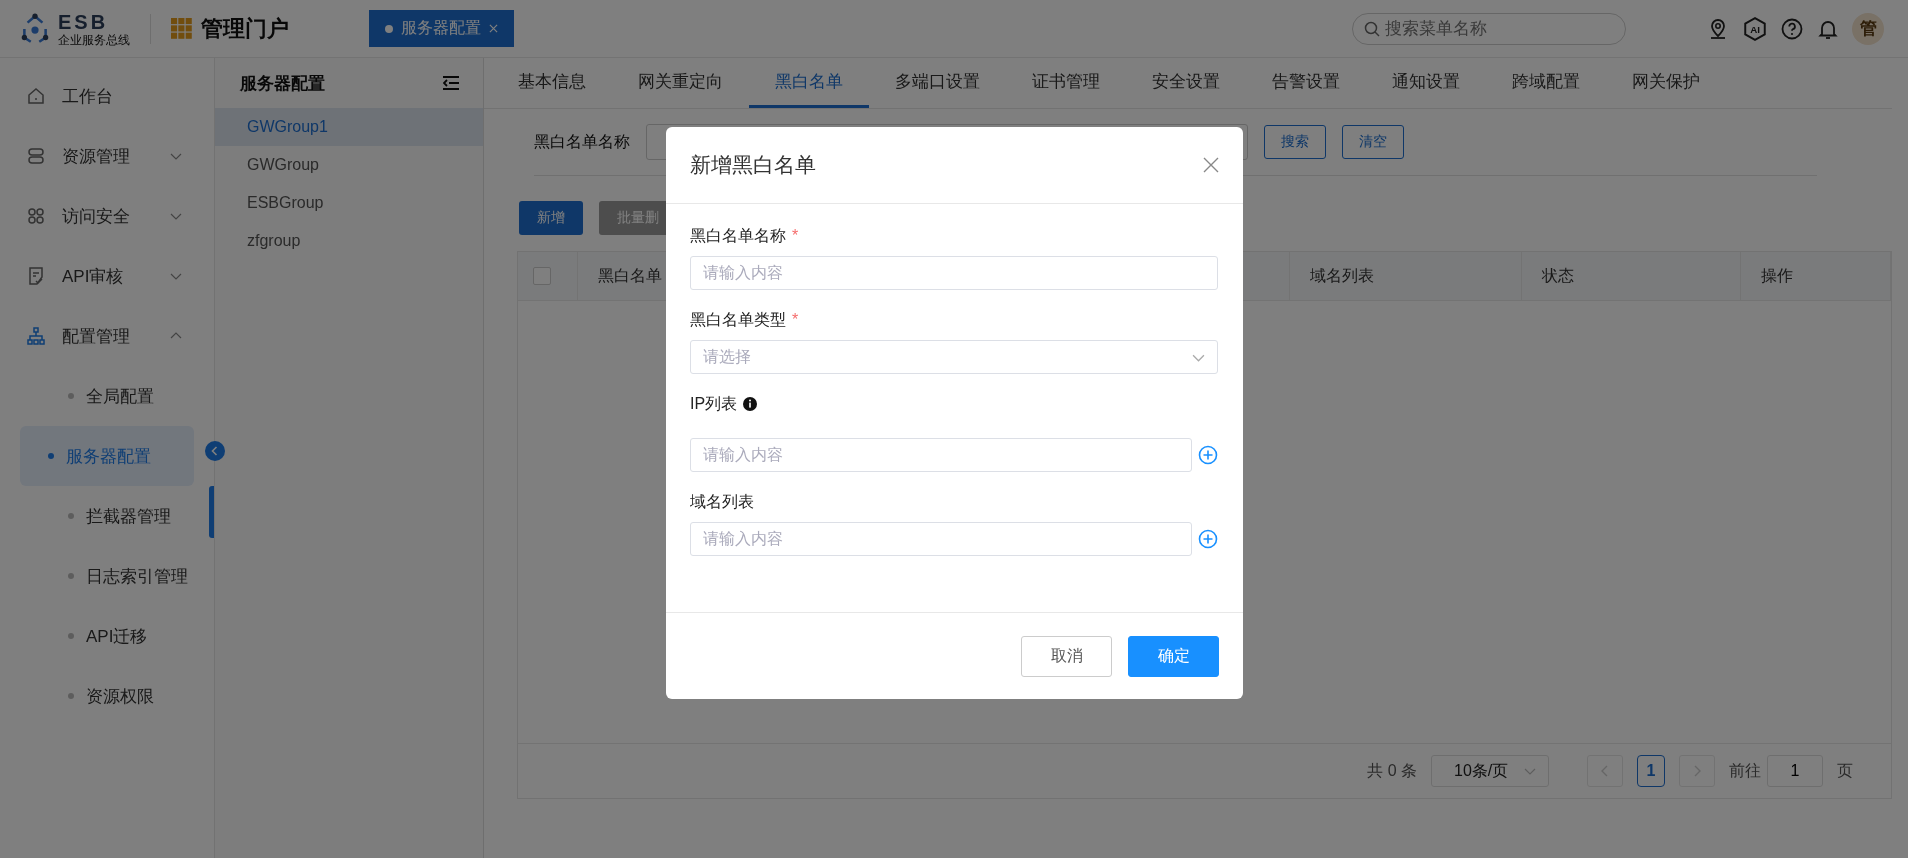 This screenshot has height=858, width=1908. Describe the element at coordinates (245, 28) in the screenshot. I see `portal-title: 管理门户` at that location.